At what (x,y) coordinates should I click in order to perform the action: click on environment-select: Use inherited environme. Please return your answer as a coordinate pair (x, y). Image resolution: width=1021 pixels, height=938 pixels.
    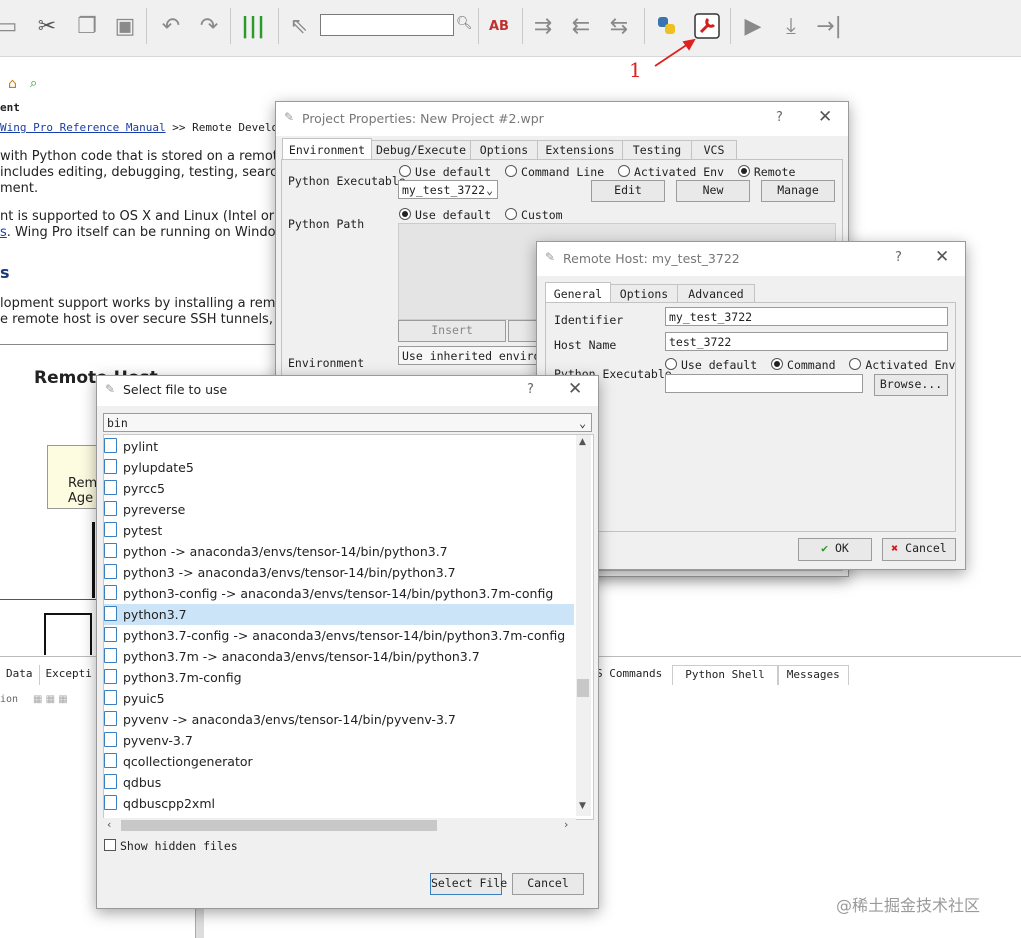
    Looking at the image, I should click on (473, 355).